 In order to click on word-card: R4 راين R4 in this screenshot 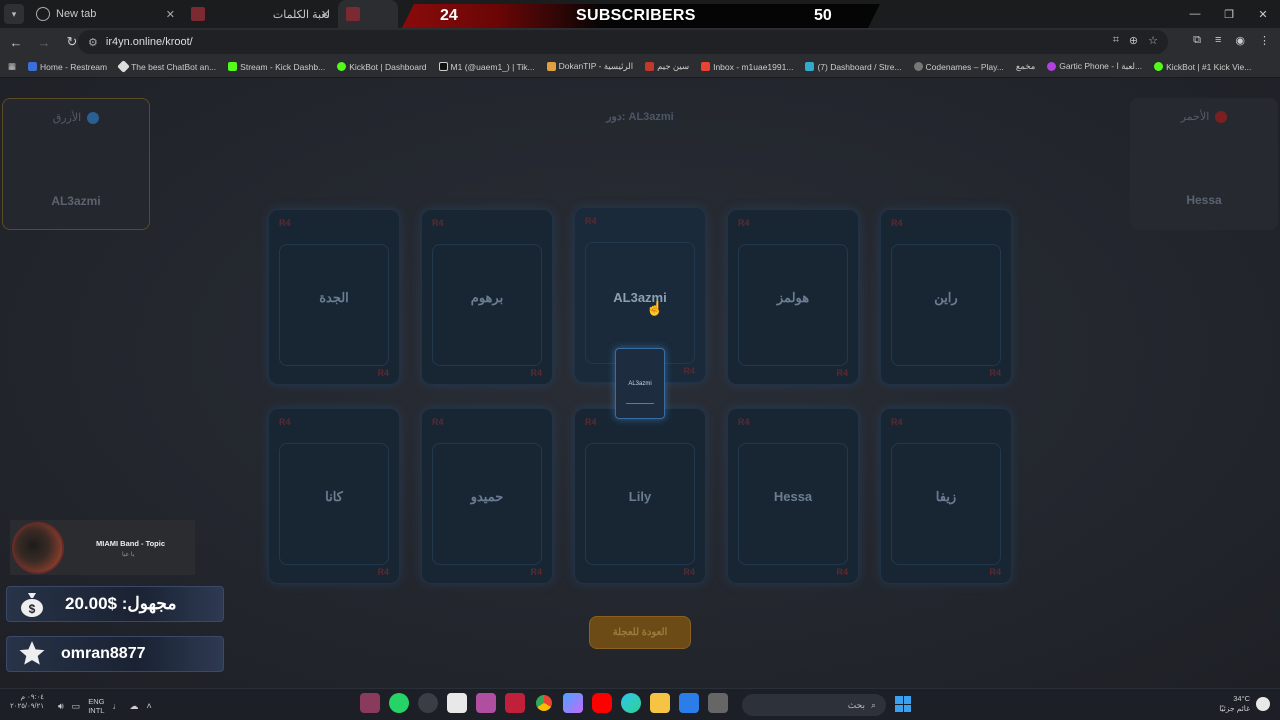, I will do `click(946, 297)`.